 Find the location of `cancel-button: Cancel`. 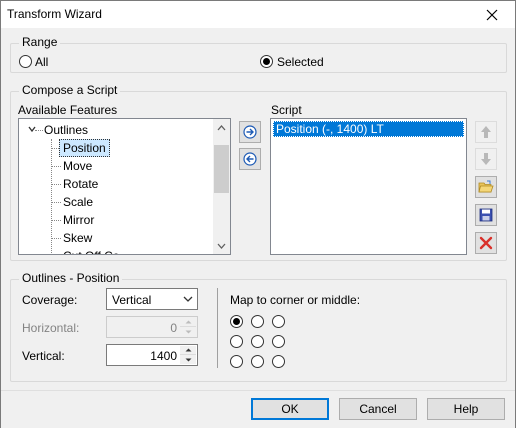

cancel-button: Cancel is located at coordinates (378, 409).